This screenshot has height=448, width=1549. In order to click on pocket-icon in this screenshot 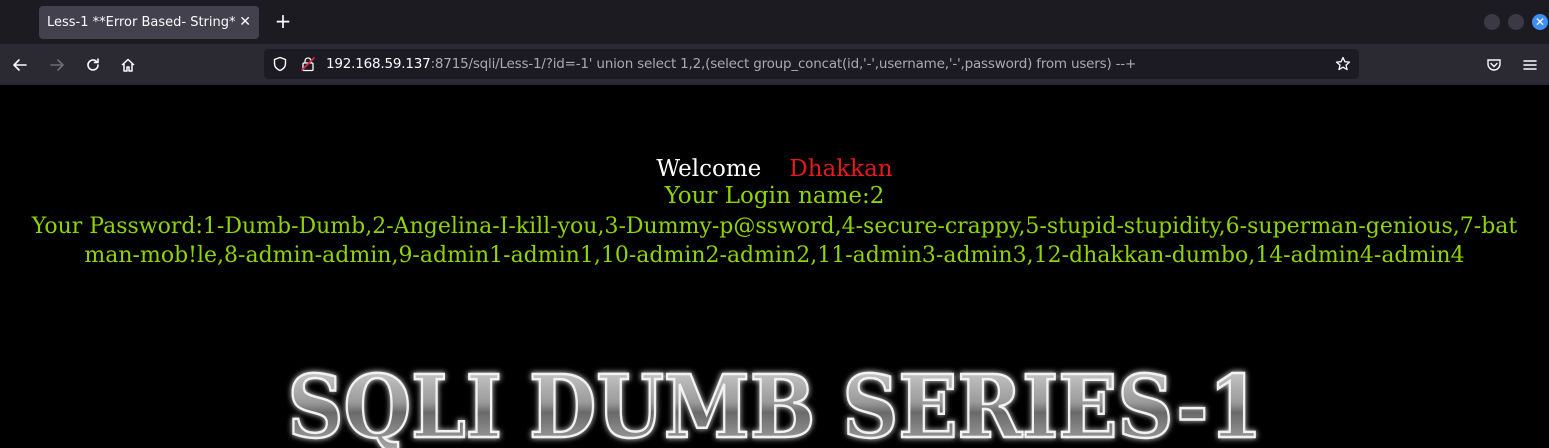, I will do `click(1494, 65)`.